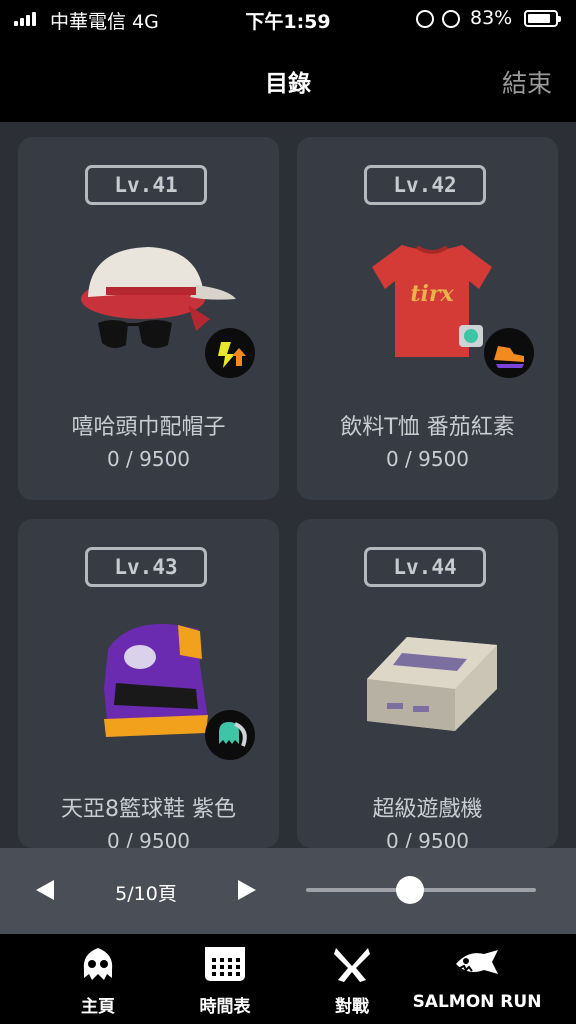 The image size is (576, 1024). I want to click on battery-percent: 83%, so click(491, 18).